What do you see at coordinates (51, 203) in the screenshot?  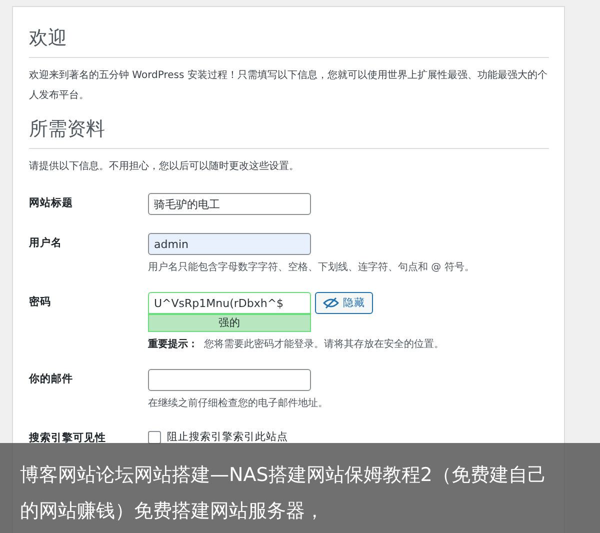 I see `field-label: 网站标题` at bounding box center [51, 203].